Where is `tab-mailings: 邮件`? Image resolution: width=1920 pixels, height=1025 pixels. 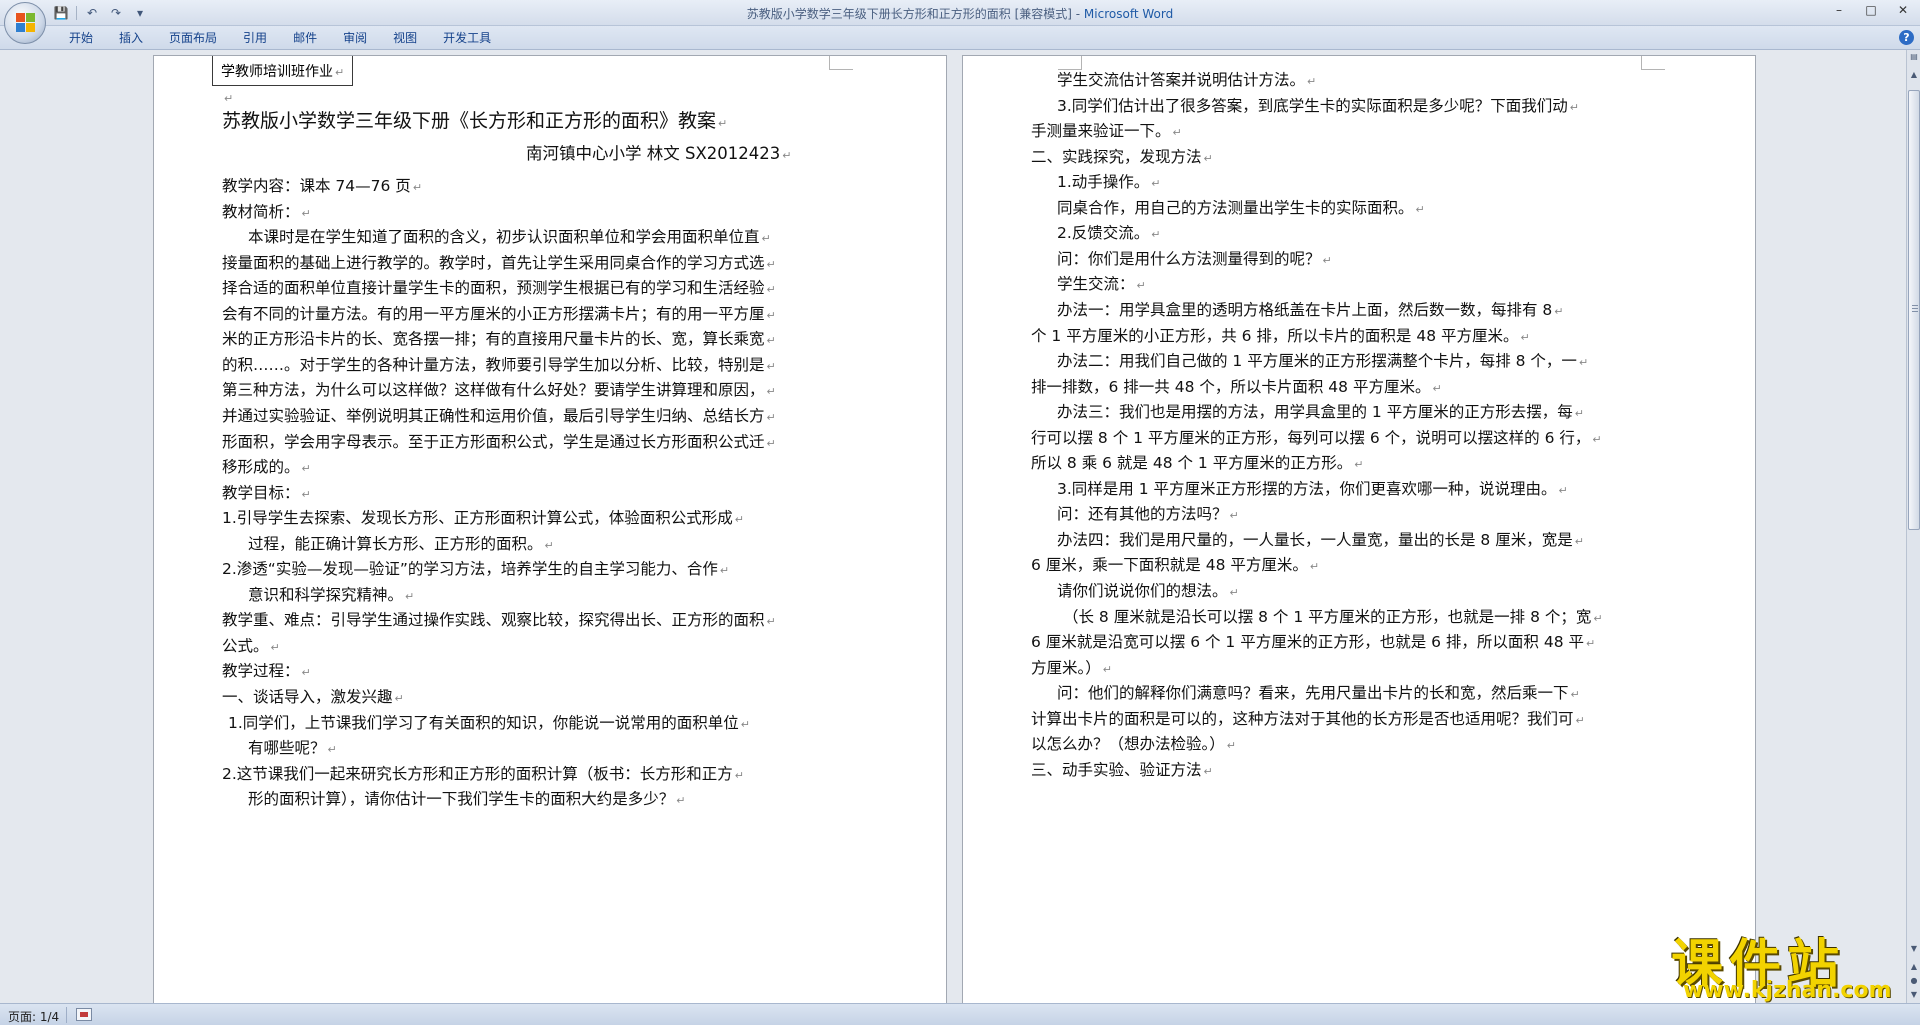
tab-mailings: 邮件 is located at coordinates (305, 38).